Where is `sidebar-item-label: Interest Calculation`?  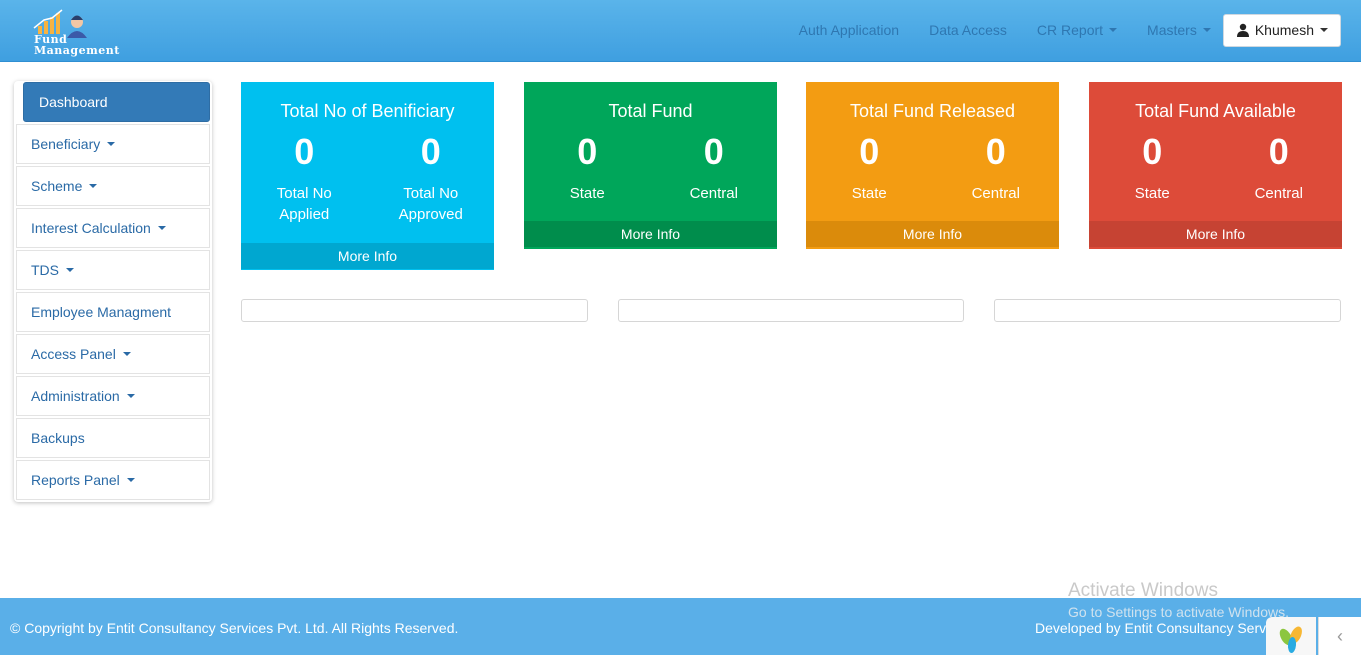
sidebar-item-label: Interest Calculation is located at coordinates (91, 228).